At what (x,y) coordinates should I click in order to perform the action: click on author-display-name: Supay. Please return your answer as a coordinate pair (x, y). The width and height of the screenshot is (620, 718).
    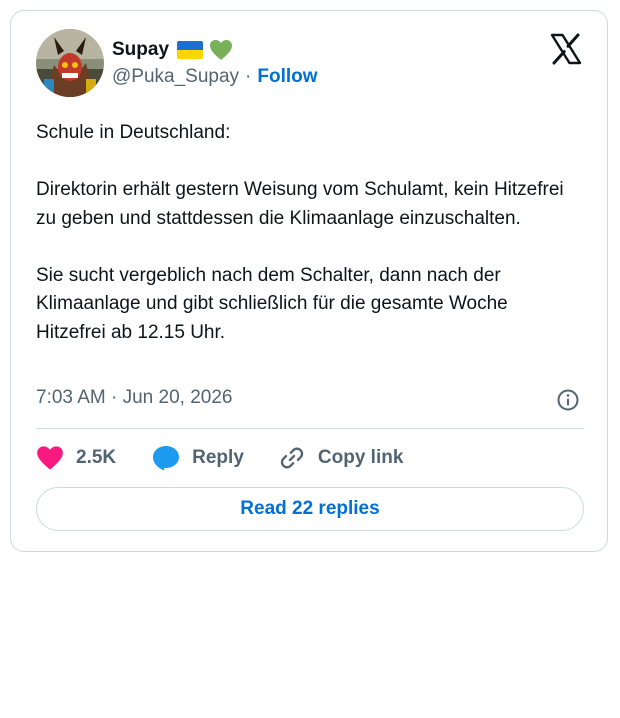
    Looking at the image, I should click on (140, 50).